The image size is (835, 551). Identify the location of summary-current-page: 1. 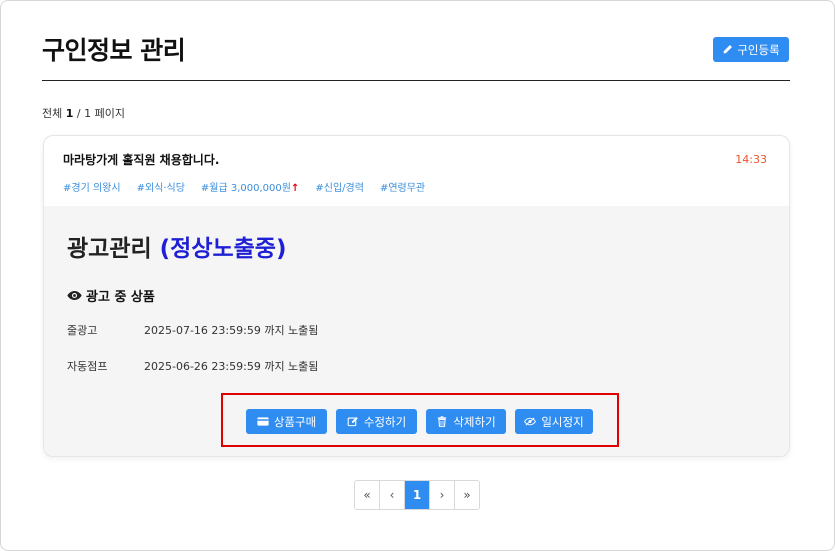
(69, 113).